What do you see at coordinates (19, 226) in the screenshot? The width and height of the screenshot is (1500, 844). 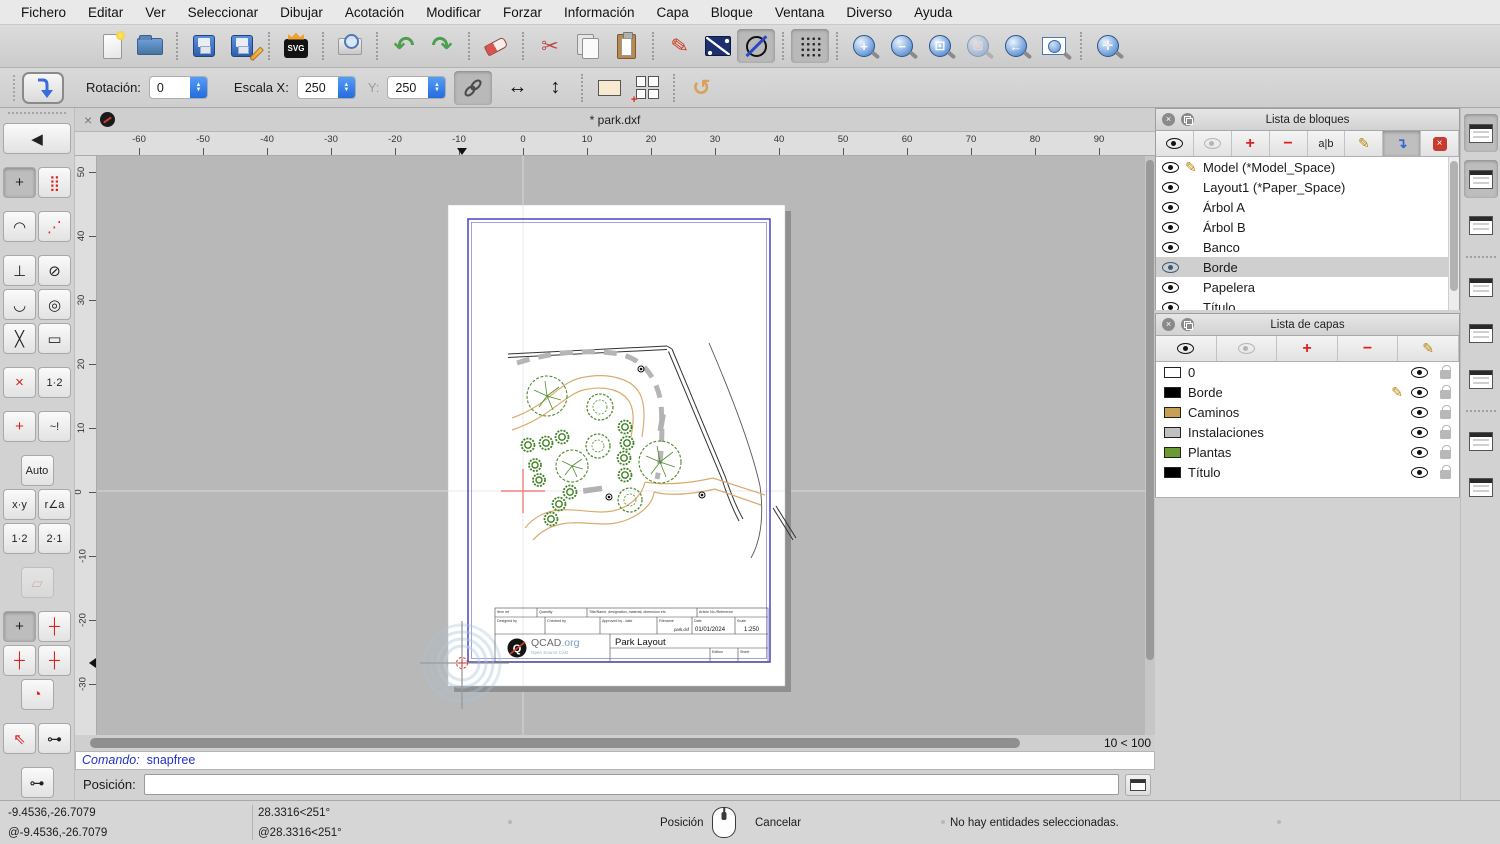 I see `snap-endpoints-button: ◠` at bounding box center [19, 226].